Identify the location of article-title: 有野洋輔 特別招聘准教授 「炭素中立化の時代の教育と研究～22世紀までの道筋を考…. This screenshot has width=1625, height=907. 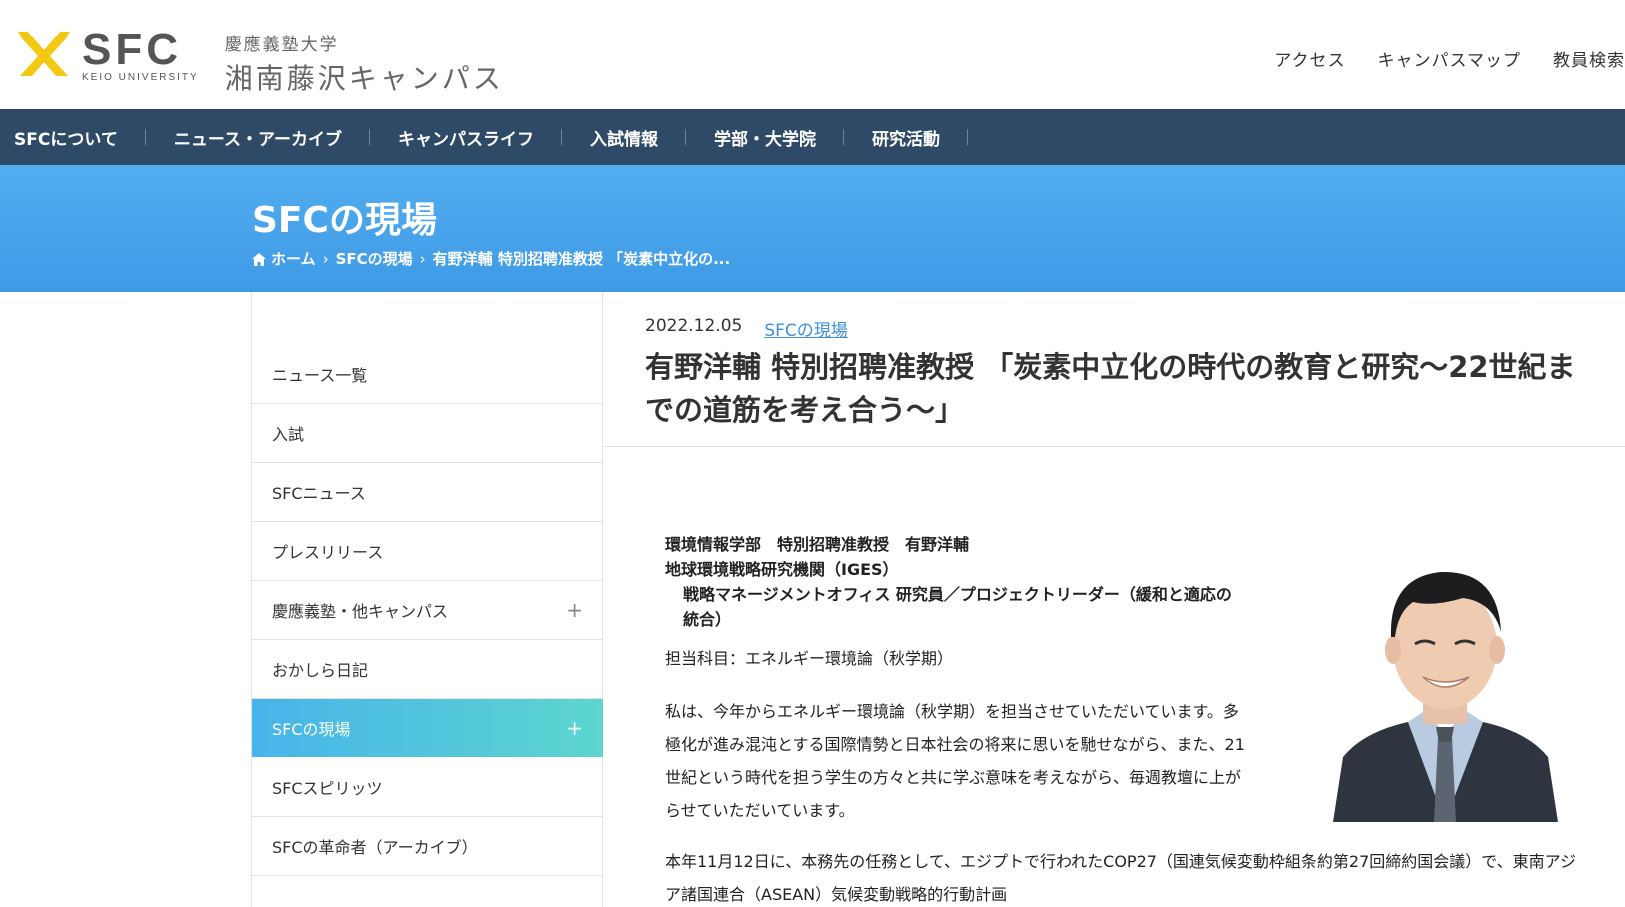
(1110, 388).